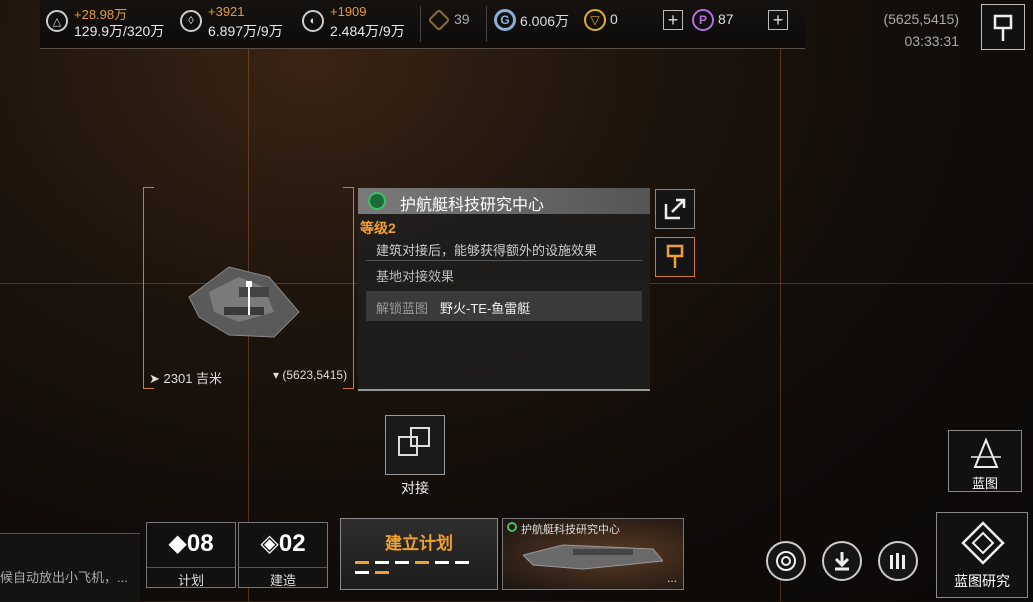 Image resolution: width=1033 pixels, height=602 pixels. What do you see at coordinates (595, 20) in the screenshot?
I see `gold-icon: ▽` at bounding box center [595, 20].